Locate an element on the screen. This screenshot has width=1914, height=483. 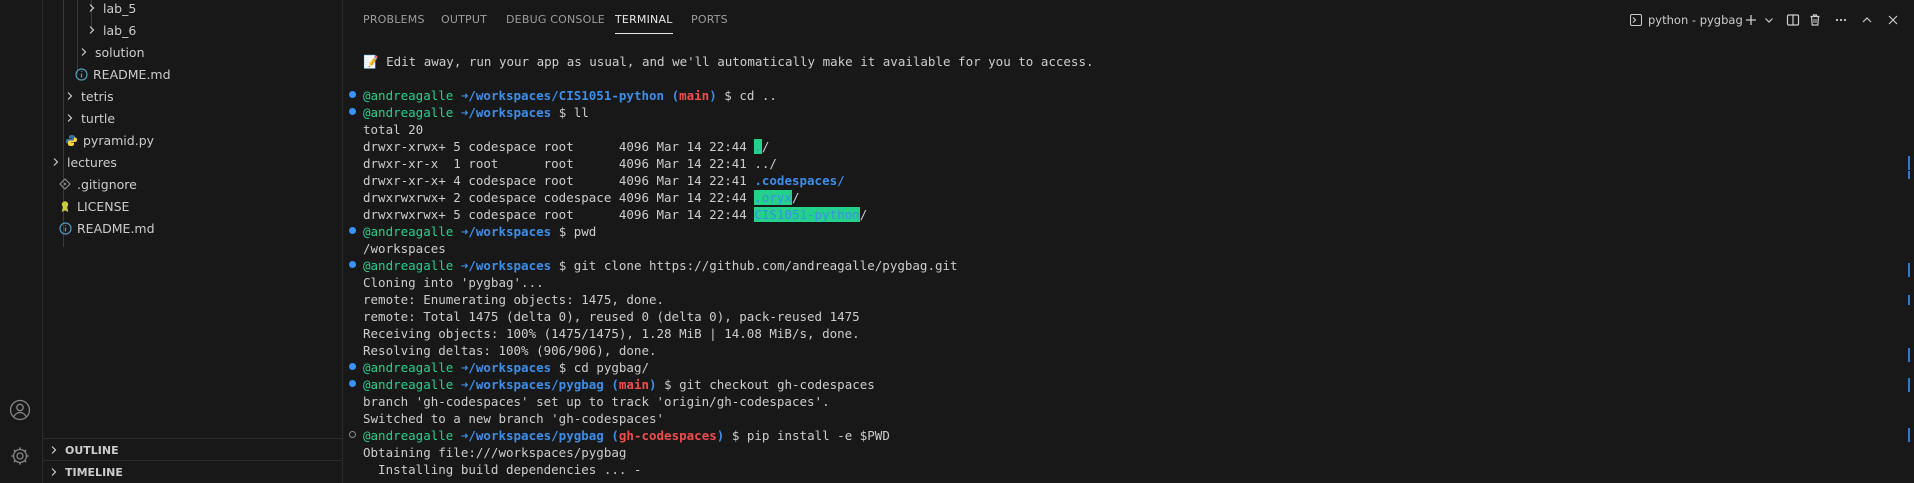
tree-item-label: turtle is located at coordinates (98, 118).